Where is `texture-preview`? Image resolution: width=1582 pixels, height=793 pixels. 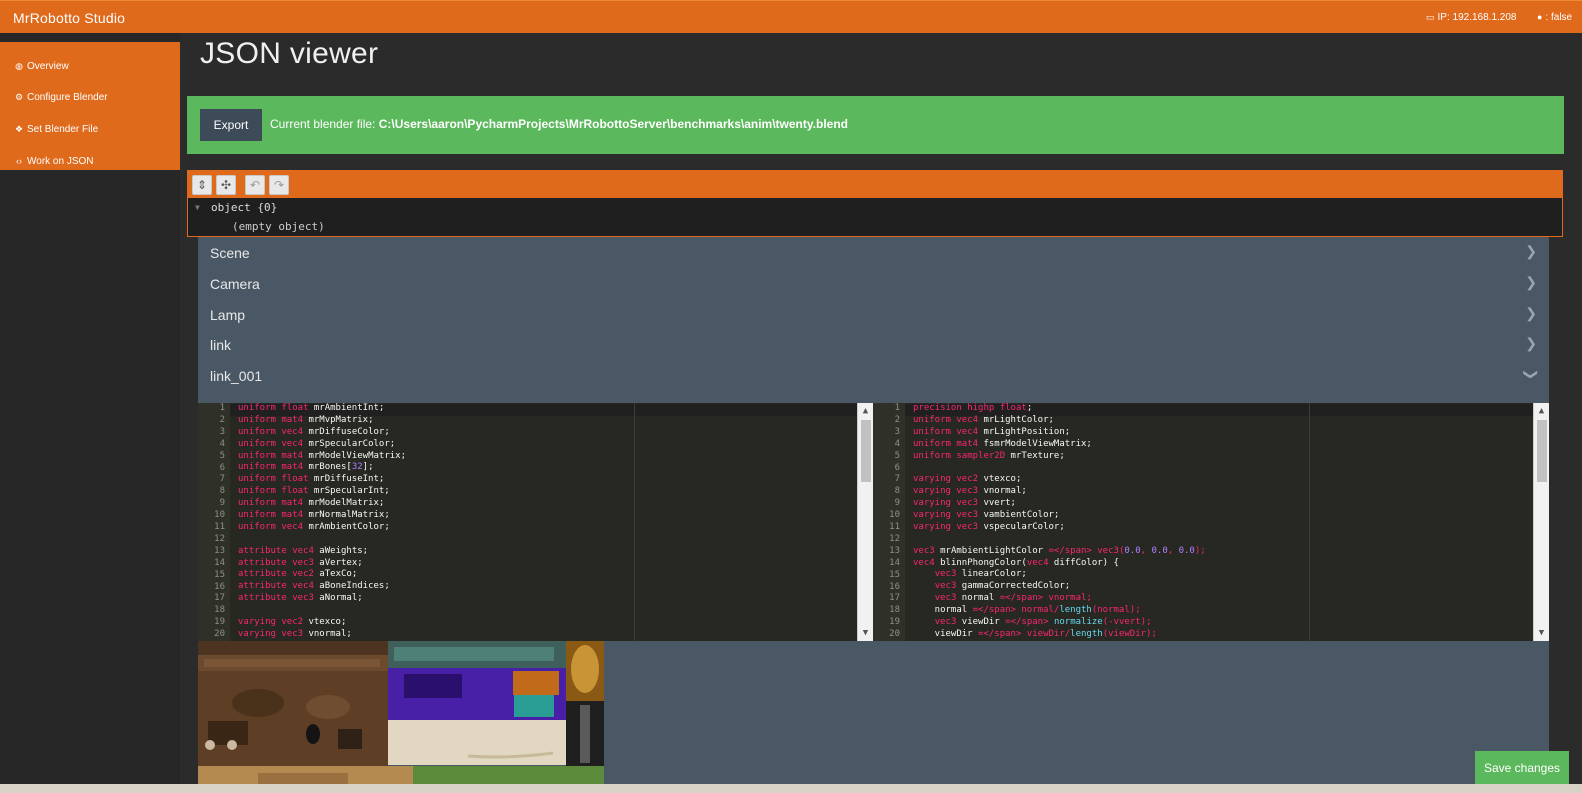 texture-preview is located at coordinates (401, 717).